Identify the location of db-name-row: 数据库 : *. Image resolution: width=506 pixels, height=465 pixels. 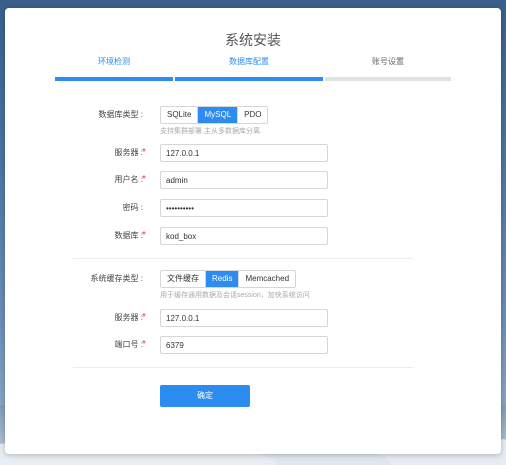
(253, 236).